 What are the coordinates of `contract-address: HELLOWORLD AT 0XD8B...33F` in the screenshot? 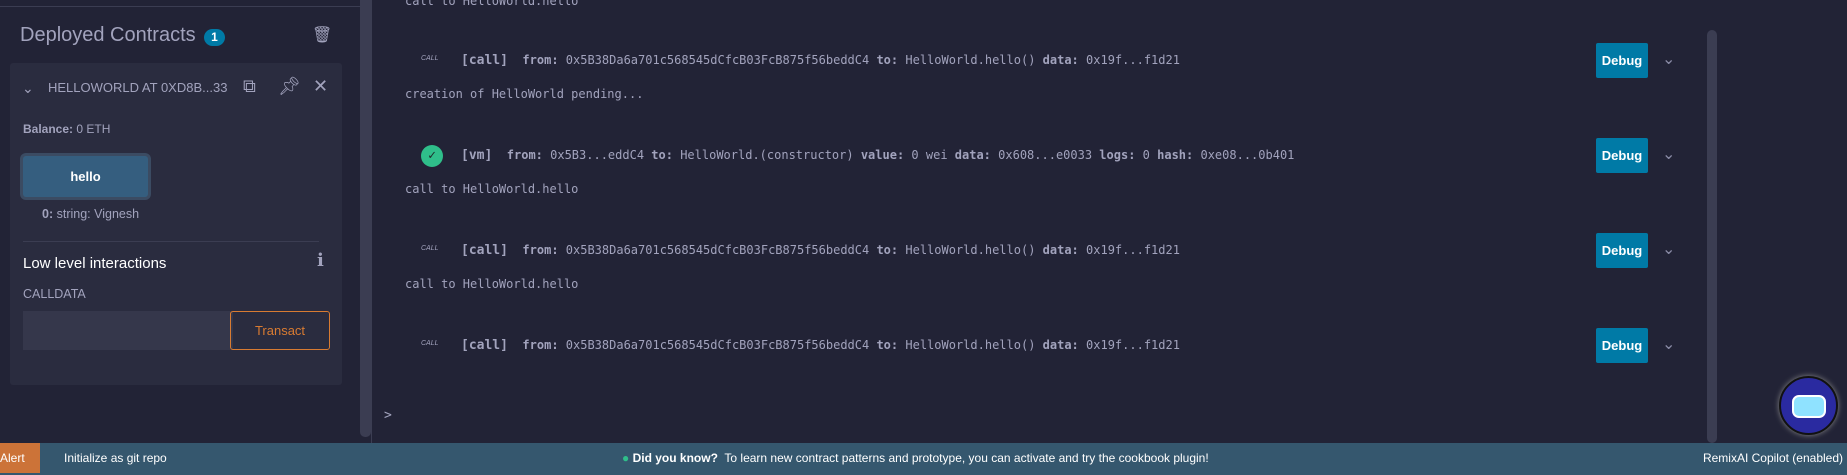 It's located at (138, 87).